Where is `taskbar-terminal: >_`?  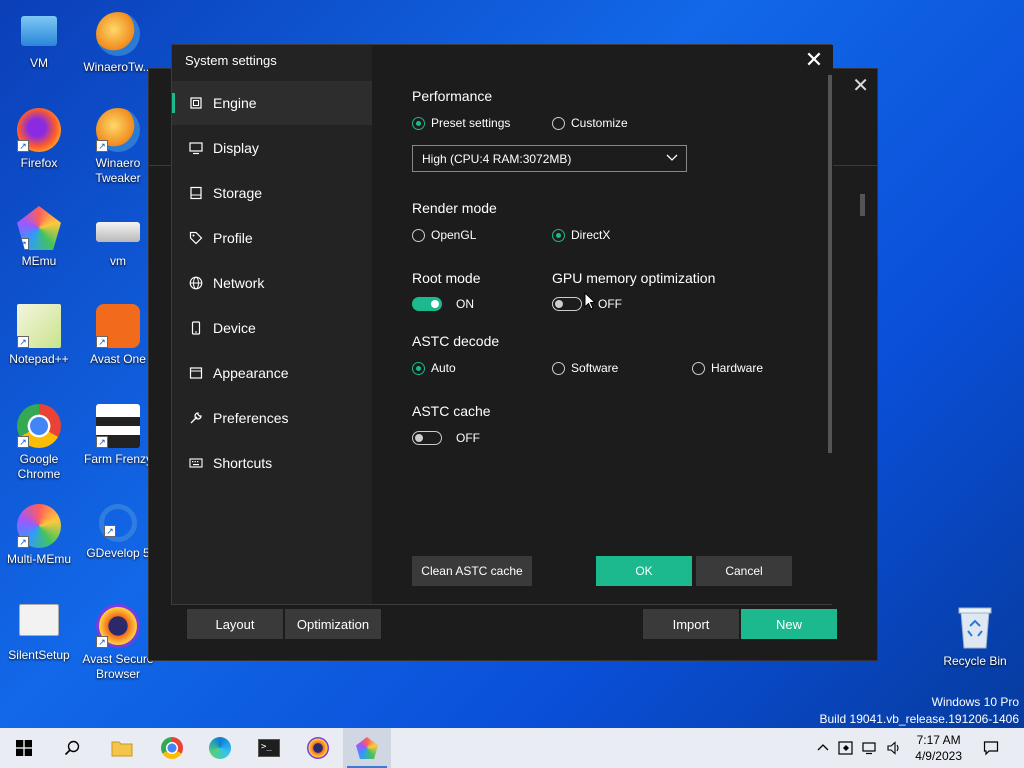 taskbar-terminal: >_ is located at coordinates (269, 748).